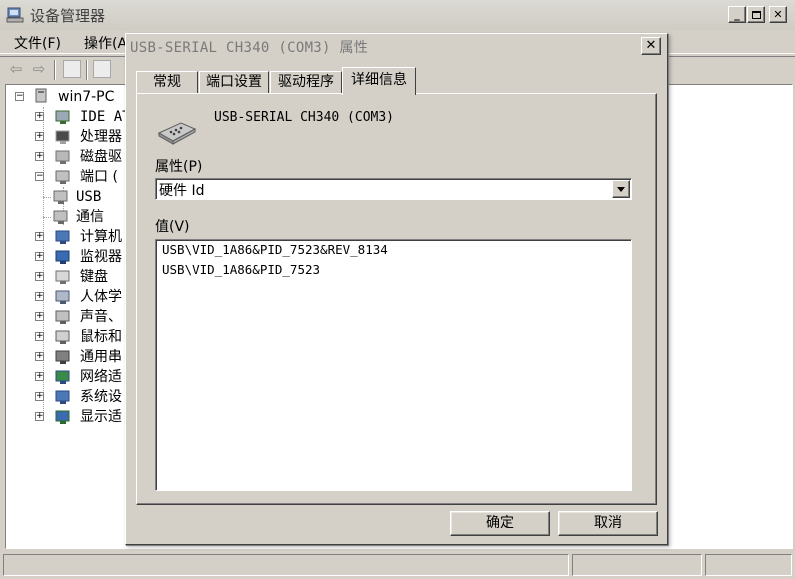  I want to click on tree-item-label: 显示适, so click(101, 417).